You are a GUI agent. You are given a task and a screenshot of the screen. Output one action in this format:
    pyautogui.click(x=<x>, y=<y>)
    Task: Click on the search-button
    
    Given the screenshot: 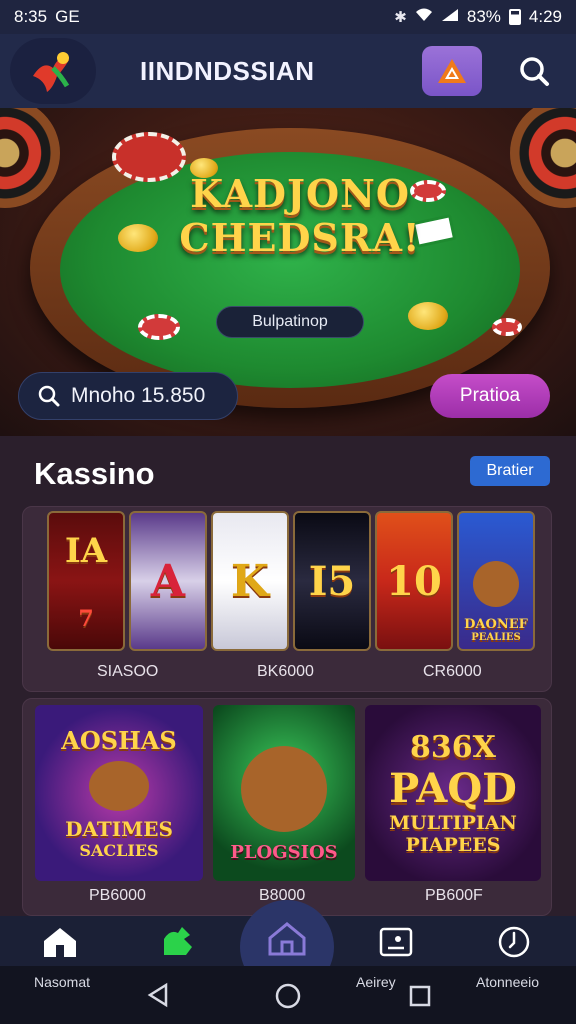 What is the action you would take?
    pyautogui.click(x=534, y=71)
    